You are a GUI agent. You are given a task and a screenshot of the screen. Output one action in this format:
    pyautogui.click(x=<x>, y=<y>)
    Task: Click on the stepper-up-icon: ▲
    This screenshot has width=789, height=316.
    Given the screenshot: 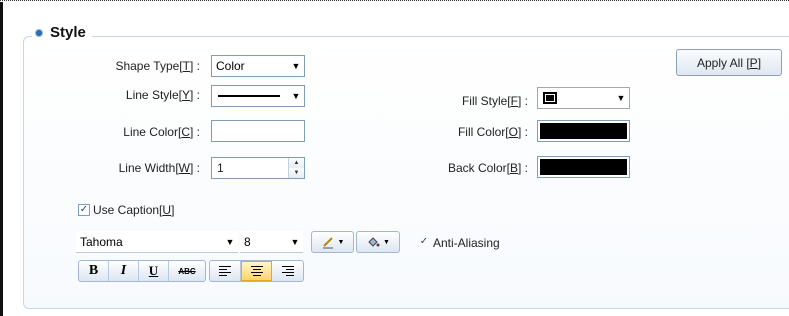 What is the action you would take?
    pyautogui.click(x=296, y=163)
    